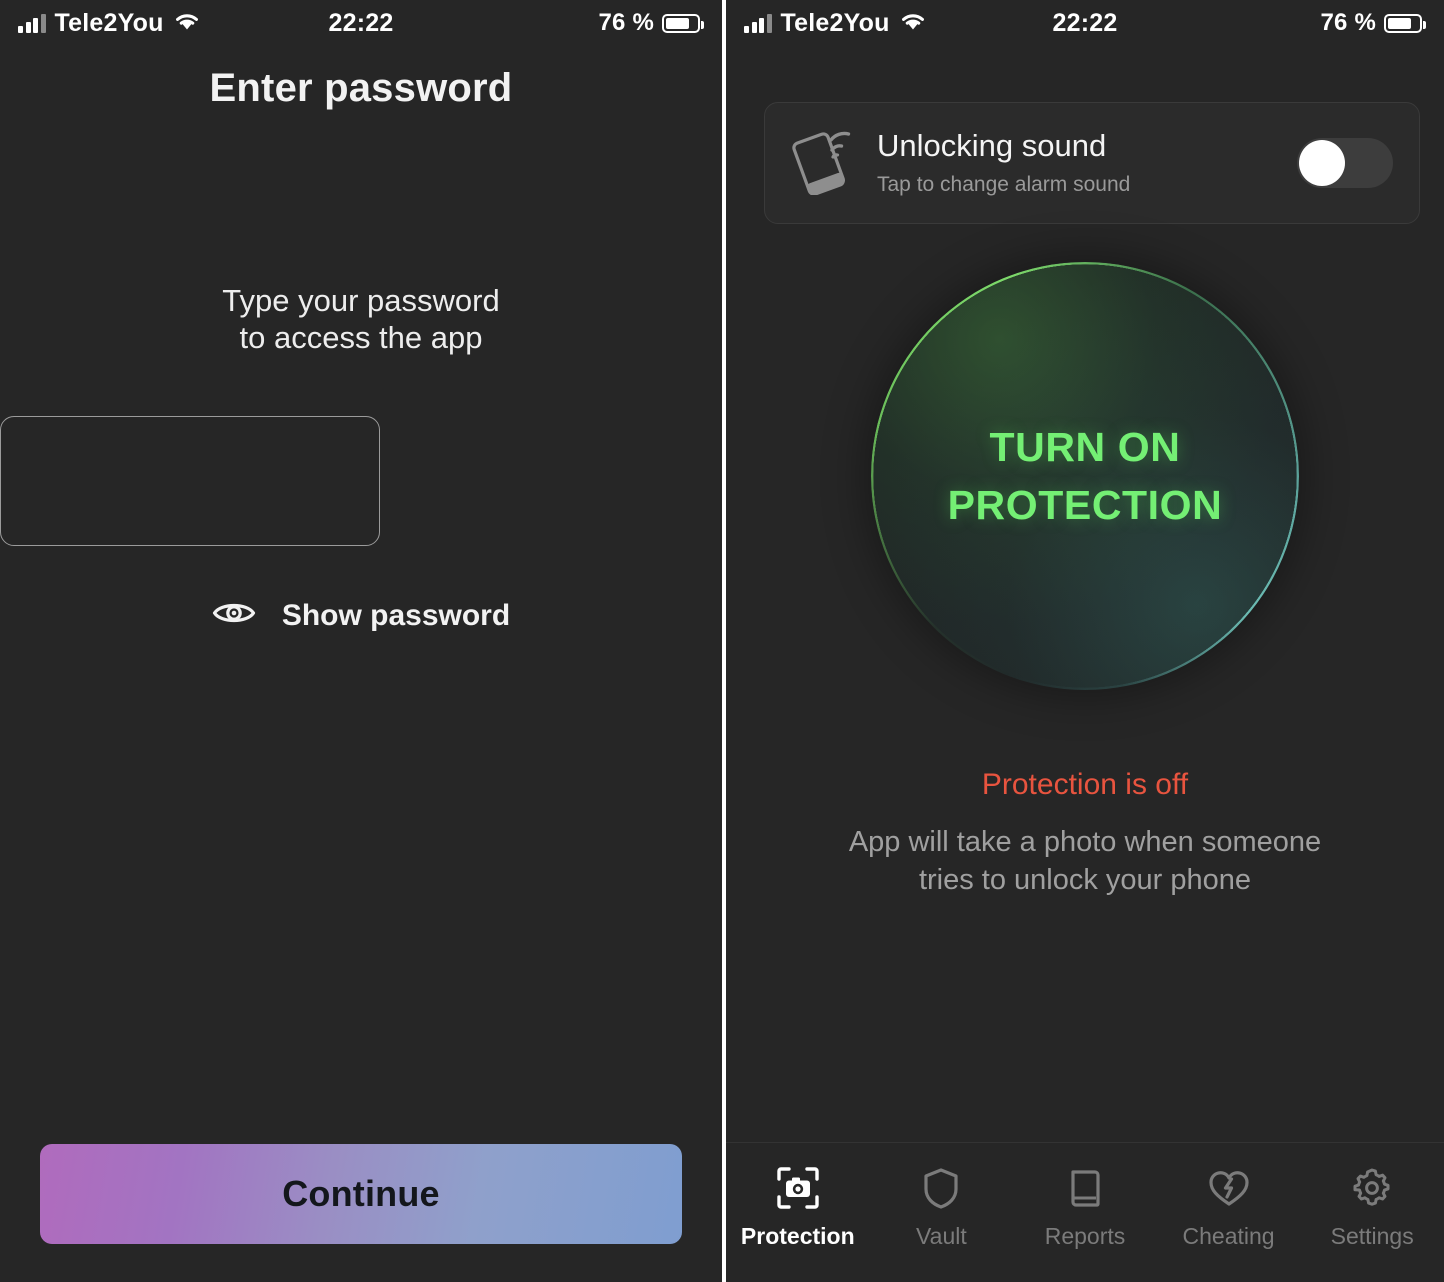  I want to click on tab-settings: Settings, so click(1372, 1207).